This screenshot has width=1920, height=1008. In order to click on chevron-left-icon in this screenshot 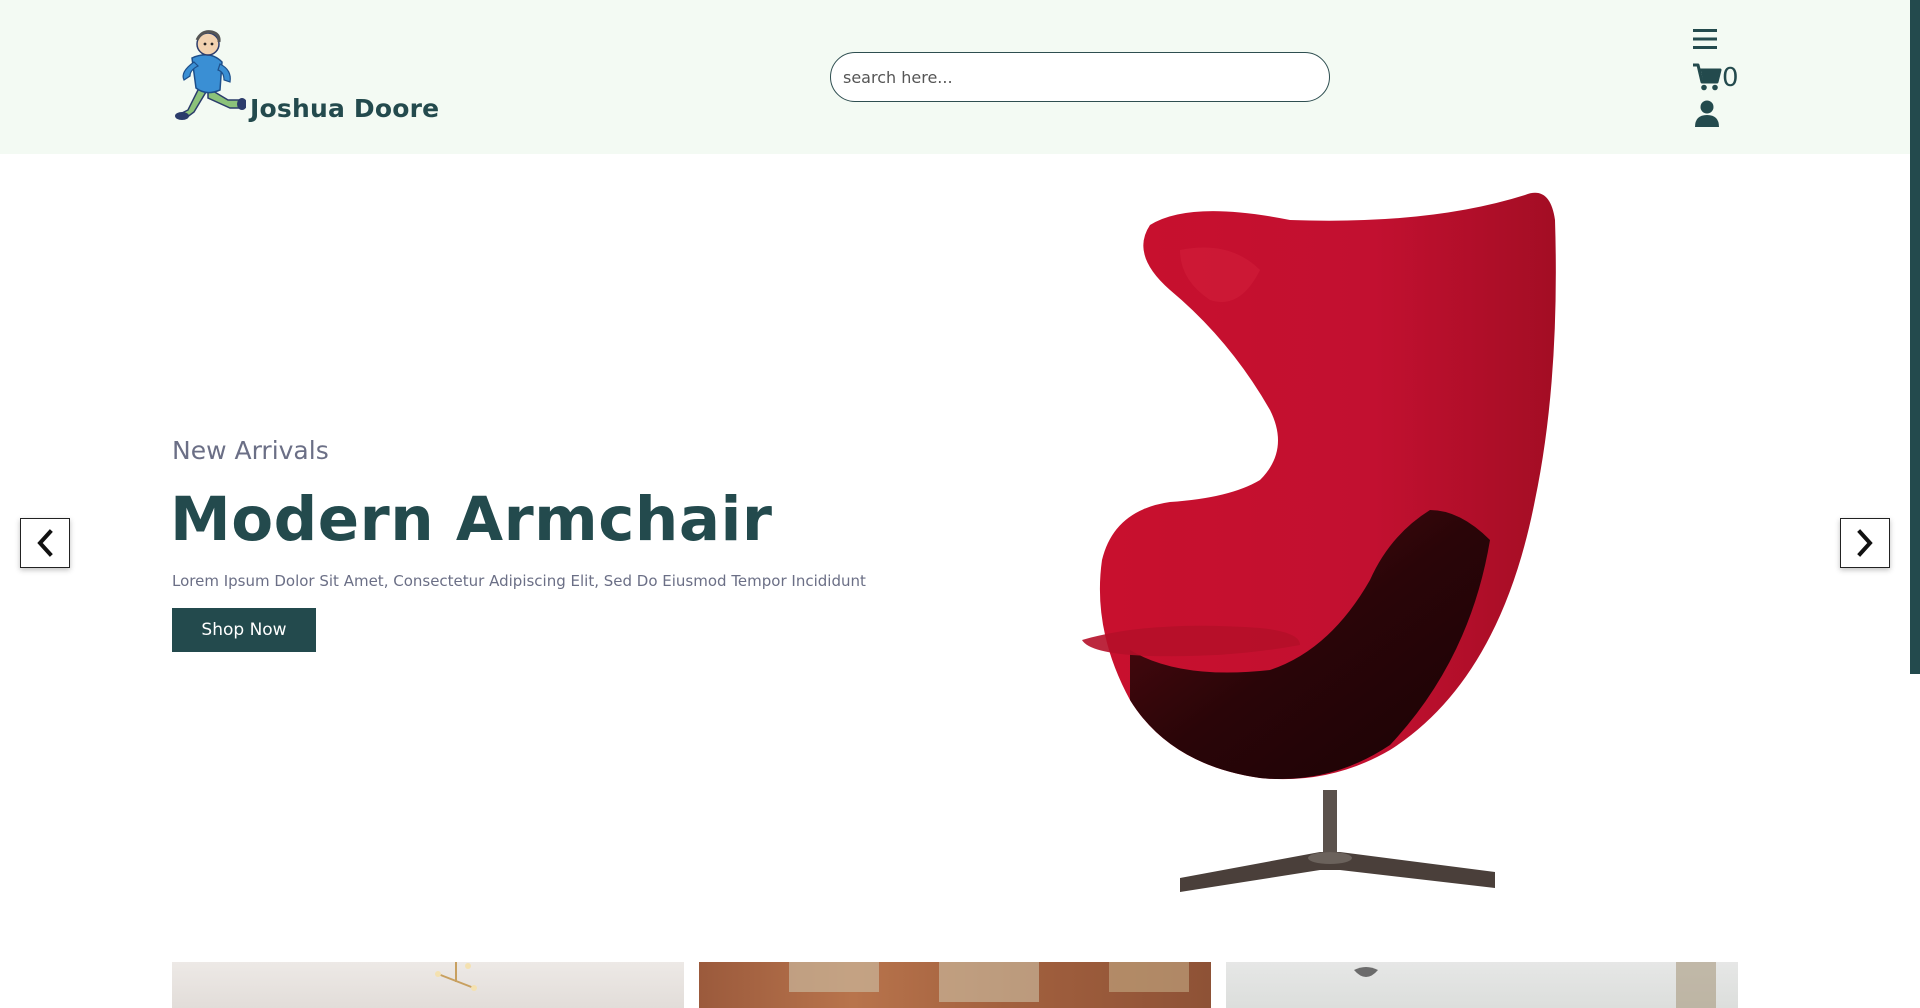, I will do `click(45, 543)`.